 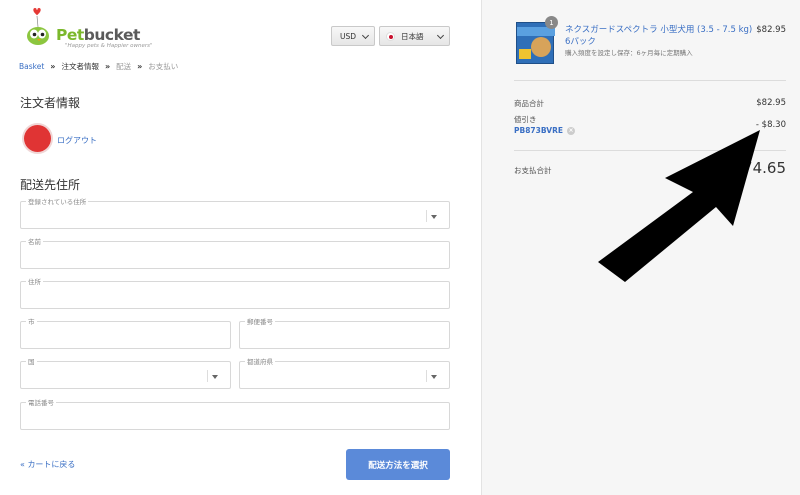 I want to click on shipping-address-heading: 配送先住所, so click(x=50, y=185).